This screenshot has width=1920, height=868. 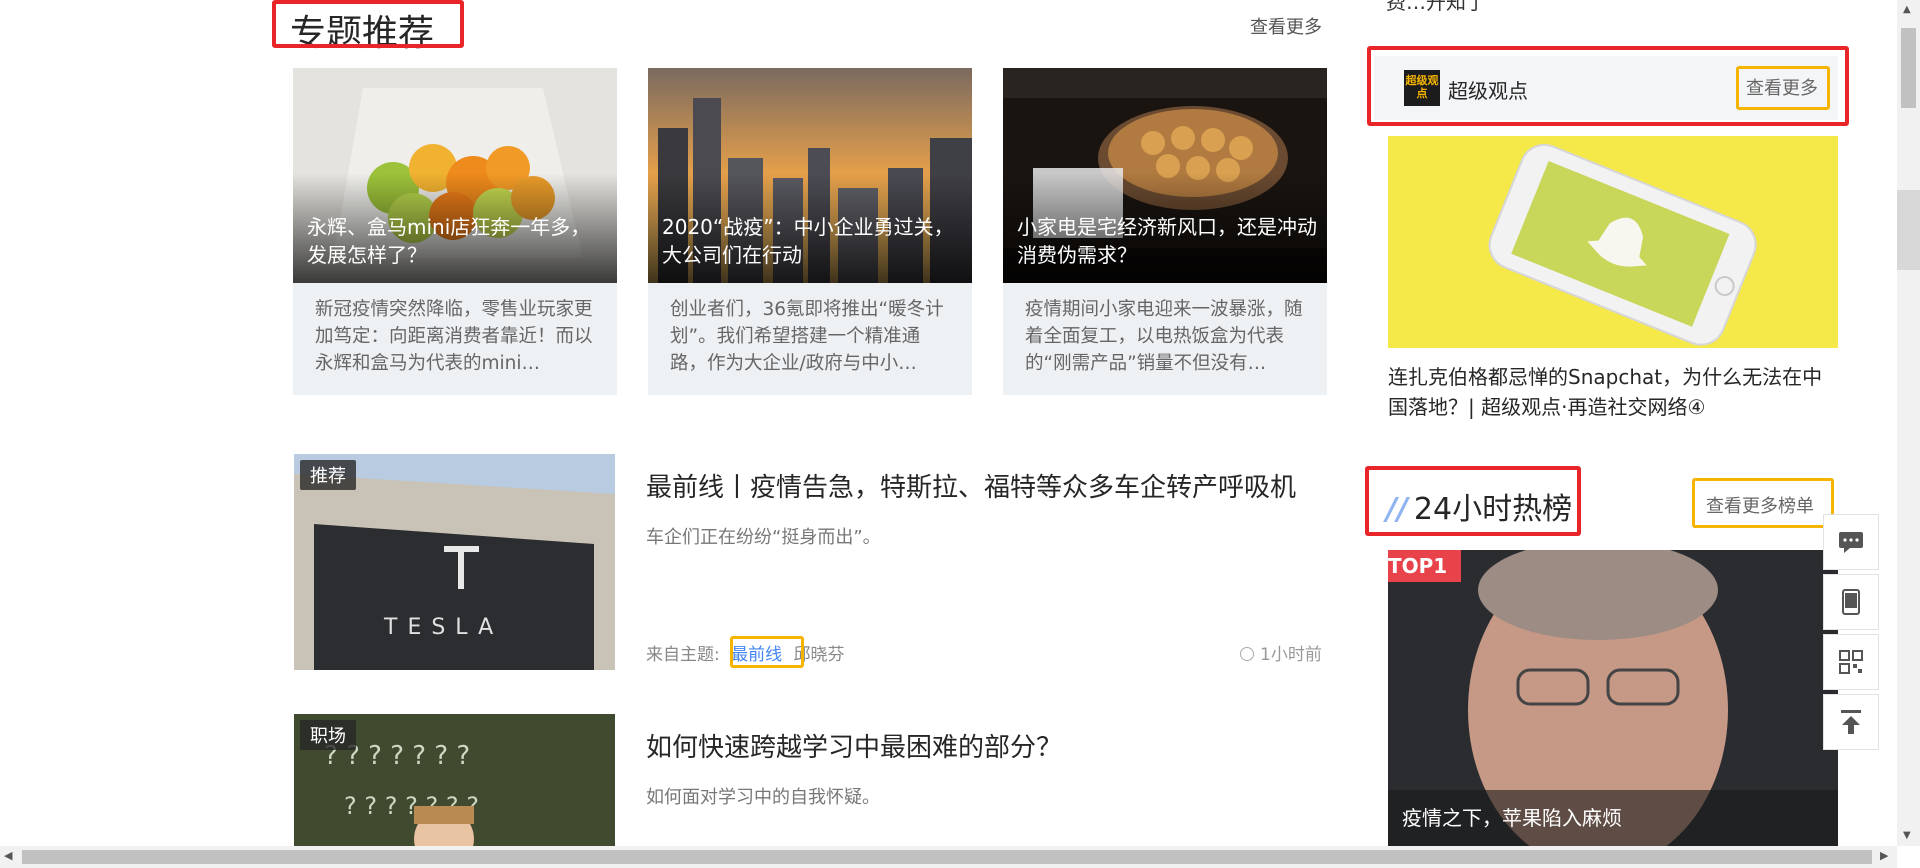 I want to click on back-to-top-icon, so click(x=1851, y=722).